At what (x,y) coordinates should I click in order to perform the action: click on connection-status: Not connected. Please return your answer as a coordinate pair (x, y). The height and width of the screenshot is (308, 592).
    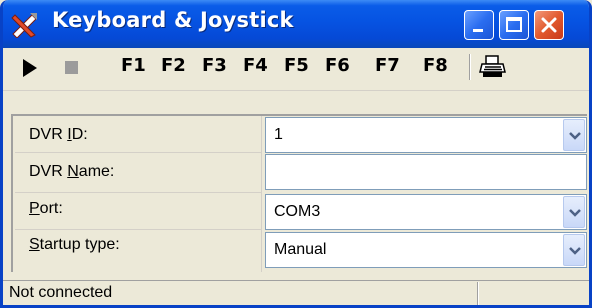
    Looking at the image, I should click on (61, 292).